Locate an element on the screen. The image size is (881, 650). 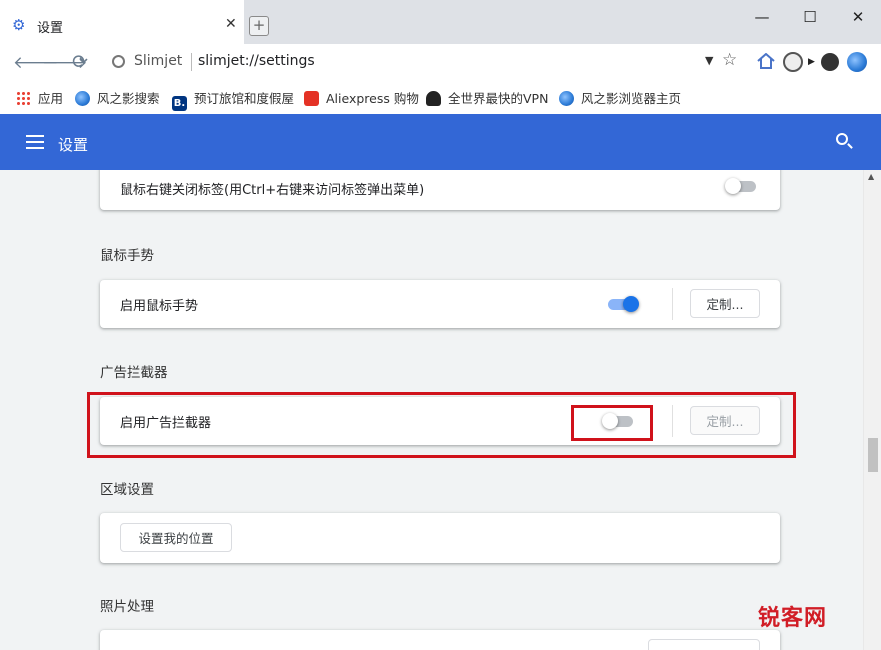
mouse-gesture-toggle is located at coordinates (622, 304).